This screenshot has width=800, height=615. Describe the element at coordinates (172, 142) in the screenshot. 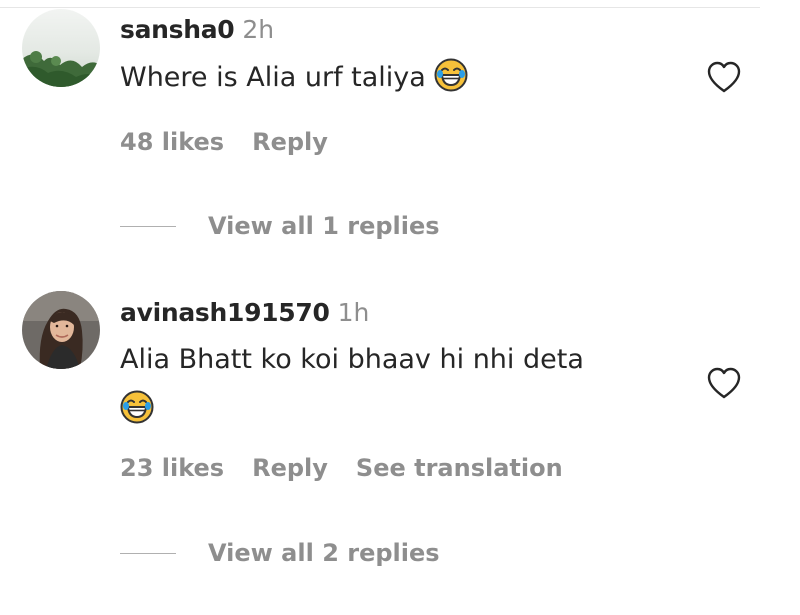

I see `likes-count: 48 likes` at that location.